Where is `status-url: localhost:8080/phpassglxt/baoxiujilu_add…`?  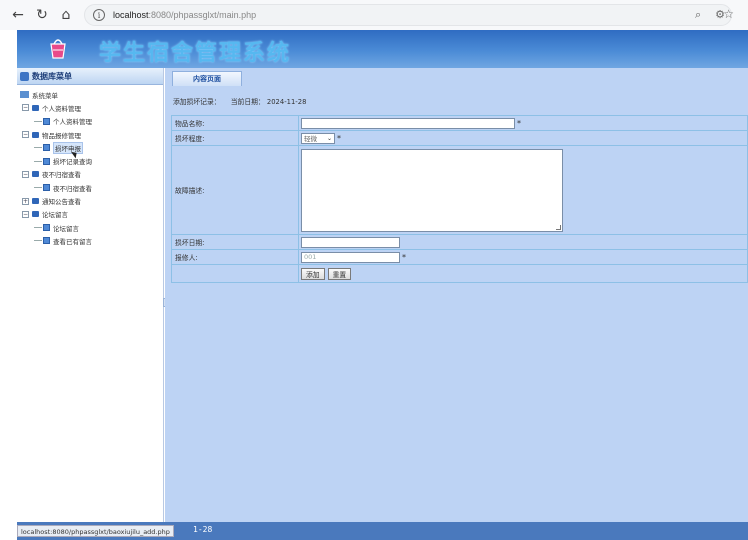 status-url: localhost:8080/phpassglxt/baoxiujilu_add… is located at coordinates (95, 531).